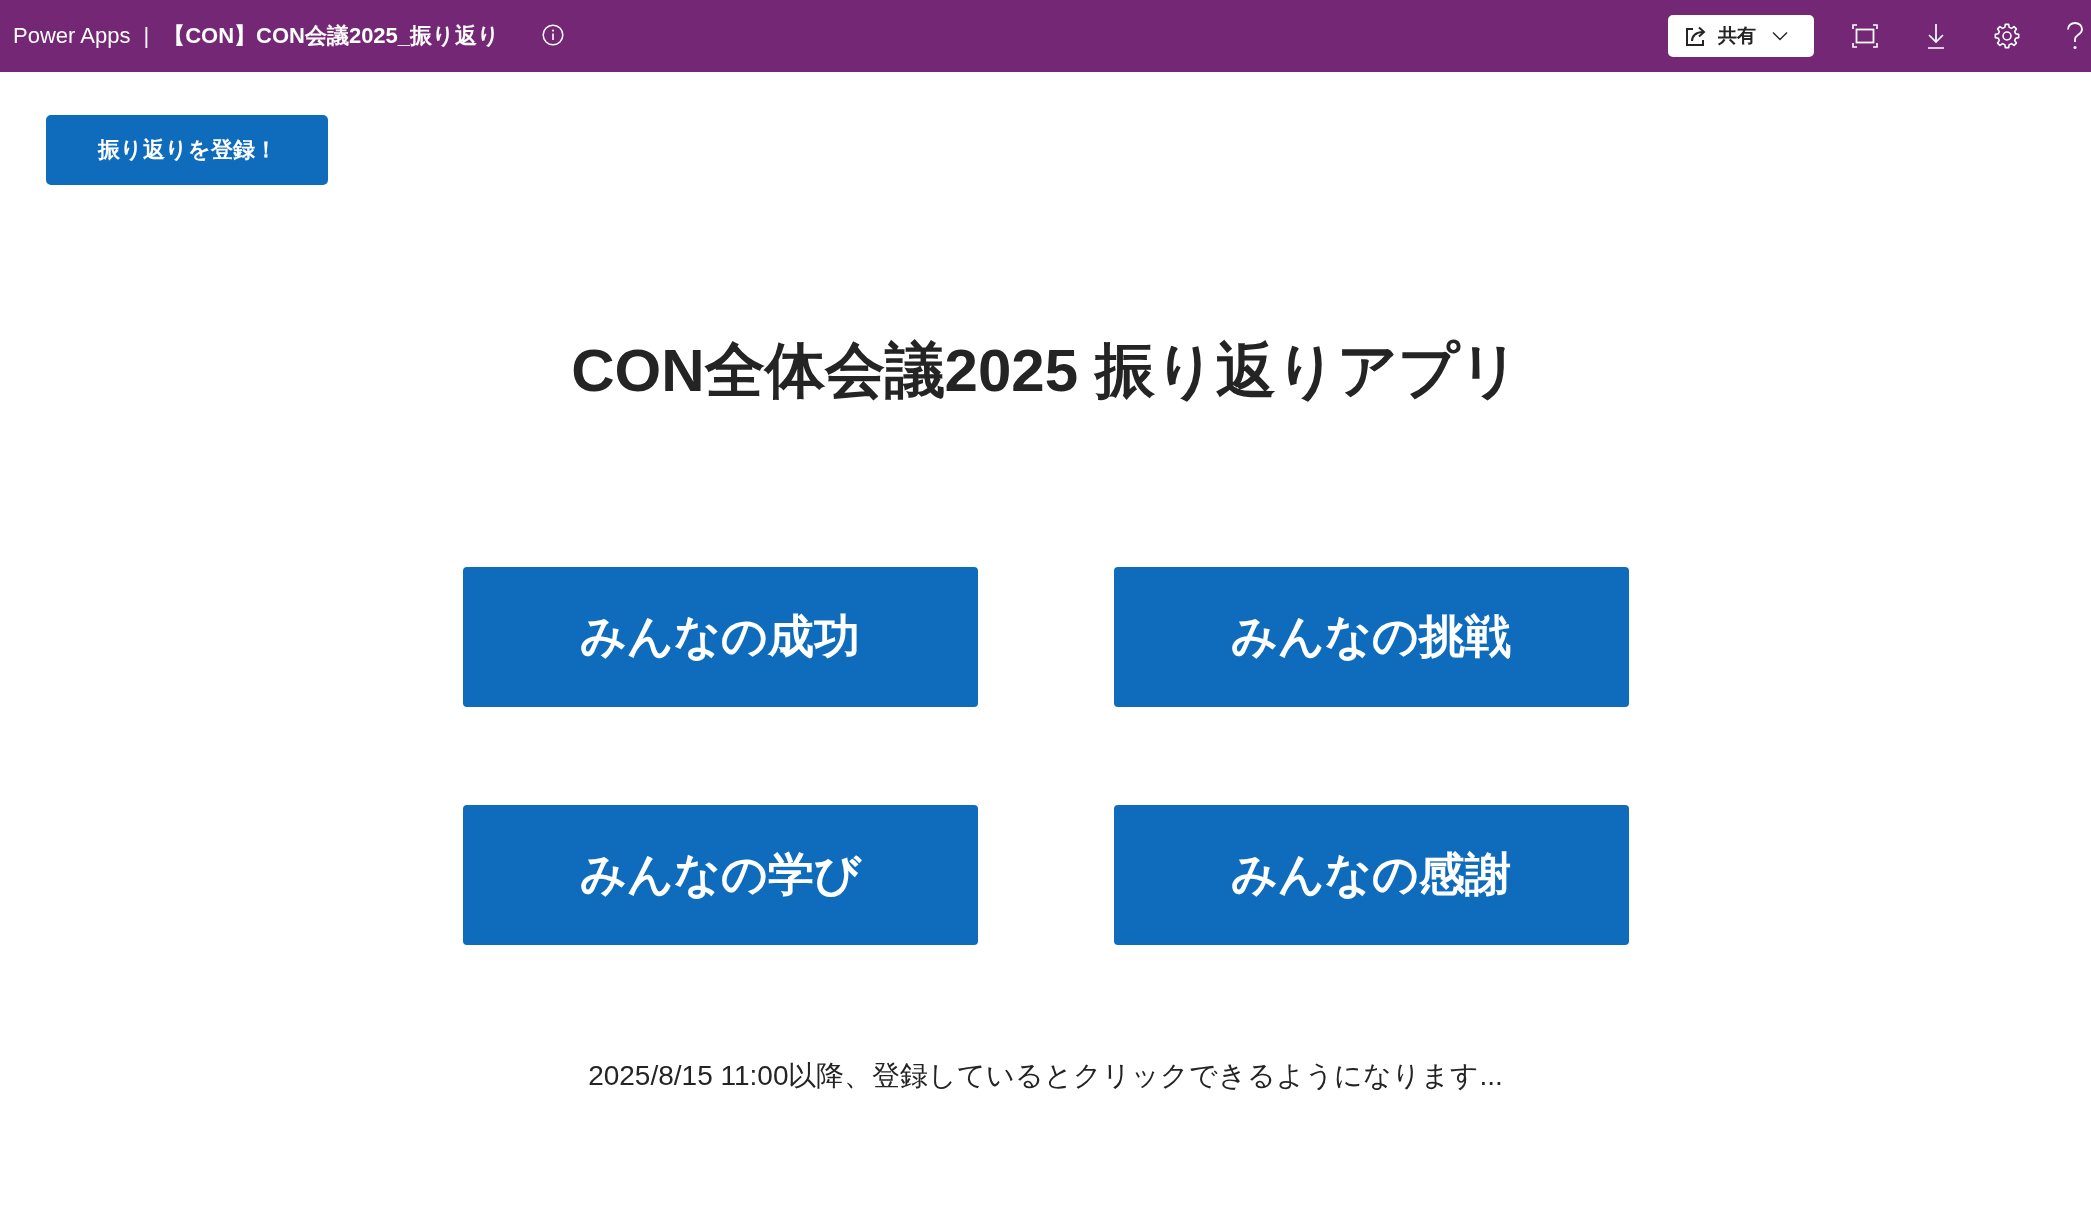  What do you see at coordinates (1696, 36) in the screenshot?
I see `share-icon` at bounding box center [1696, 36].